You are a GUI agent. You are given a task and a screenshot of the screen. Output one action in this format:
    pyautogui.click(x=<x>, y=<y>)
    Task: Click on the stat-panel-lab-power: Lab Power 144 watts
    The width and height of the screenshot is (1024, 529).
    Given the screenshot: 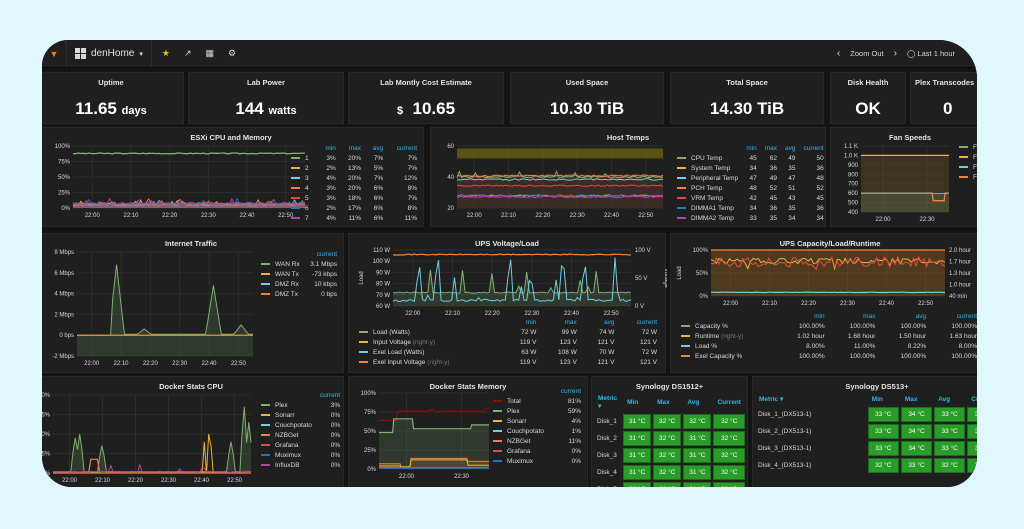 What is the action you would take?
    pyautogui.click(x=266, y=98)
    